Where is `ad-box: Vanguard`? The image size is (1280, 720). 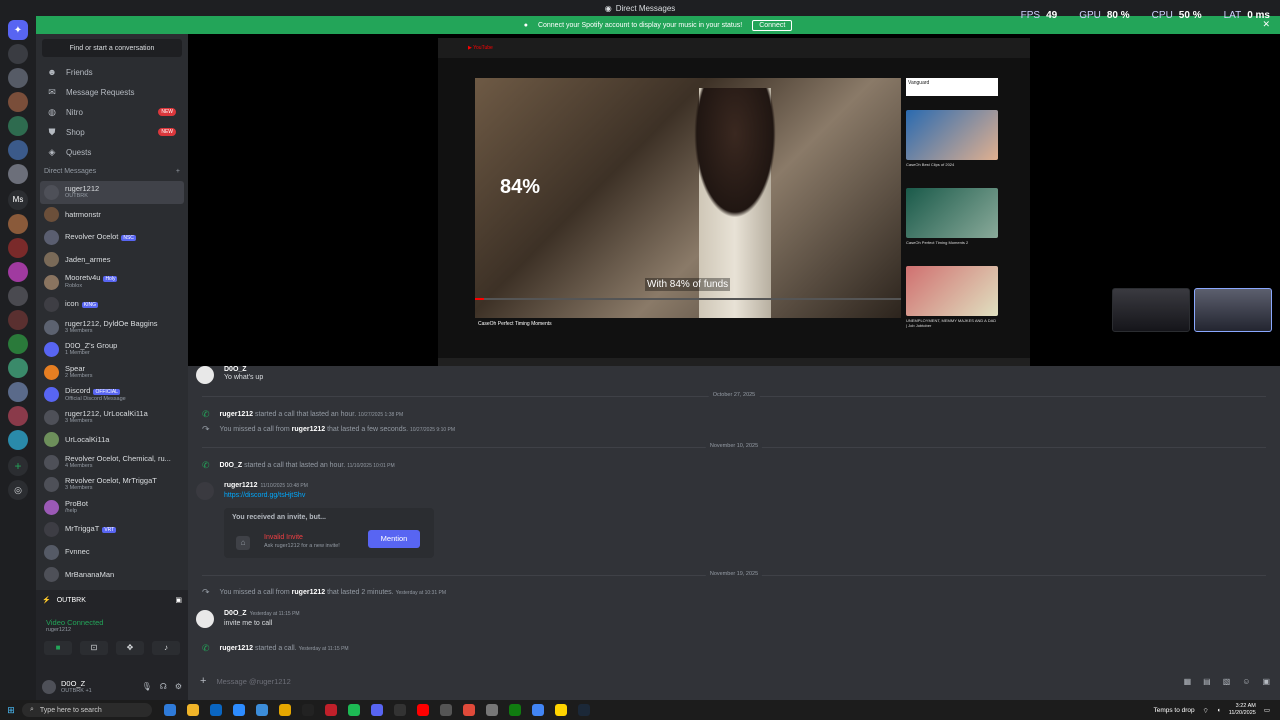
ad-box: Vanguard is located at coordinates (952, 87).